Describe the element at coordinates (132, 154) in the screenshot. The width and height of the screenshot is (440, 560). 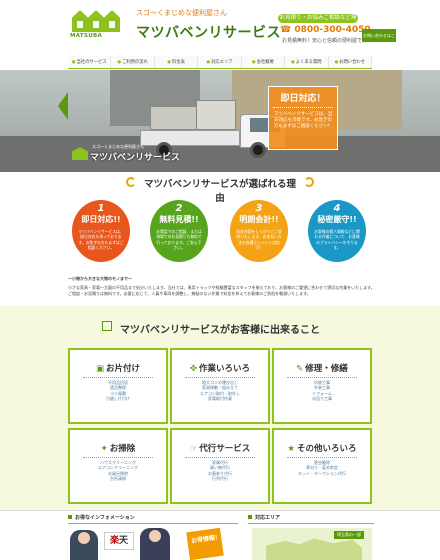
I see `hero-caption: スゴ～くまじめな便利屋さん マツバベンリサービス` at that location.